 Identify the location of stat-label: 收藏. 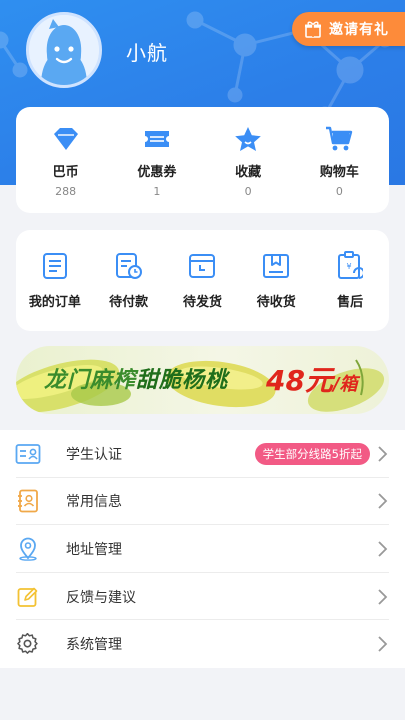
(248, 172).